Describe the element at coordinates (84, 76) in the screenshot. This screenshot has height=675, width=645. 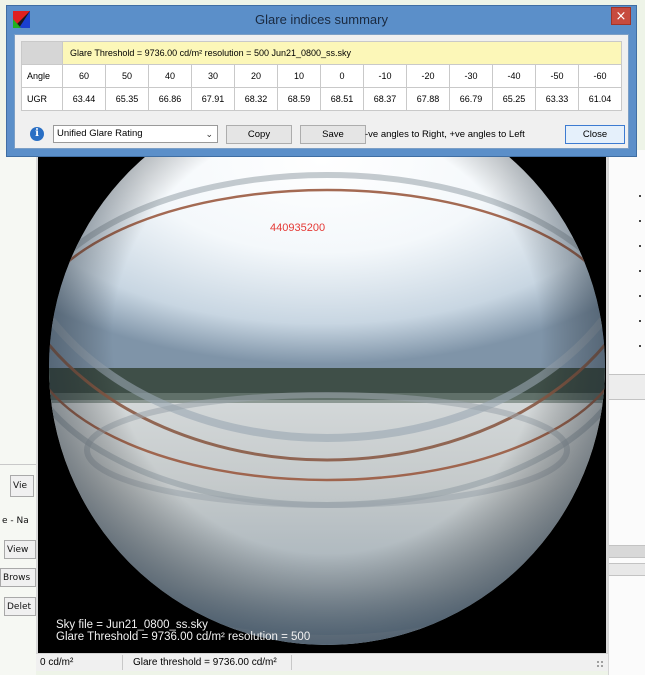
I see `angle-cell: 60` at that location.